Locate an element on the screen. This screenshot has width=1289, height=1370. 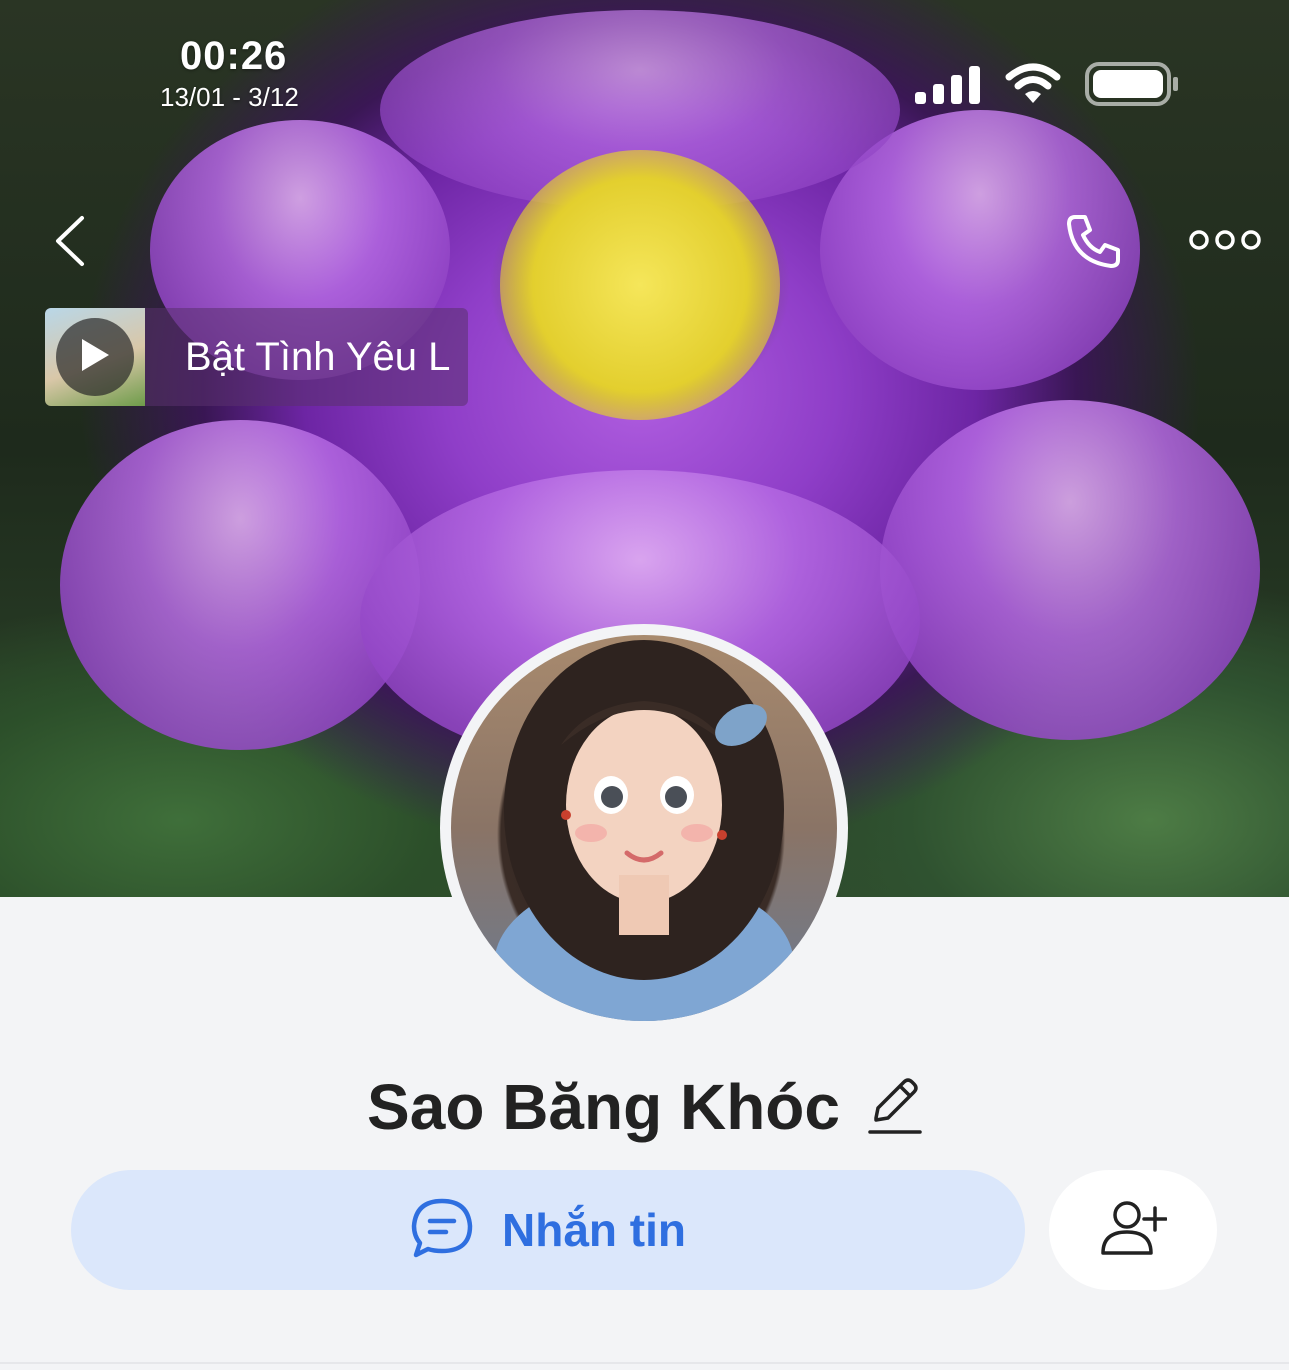
avatar-ring is located at coordinates (644, 828).